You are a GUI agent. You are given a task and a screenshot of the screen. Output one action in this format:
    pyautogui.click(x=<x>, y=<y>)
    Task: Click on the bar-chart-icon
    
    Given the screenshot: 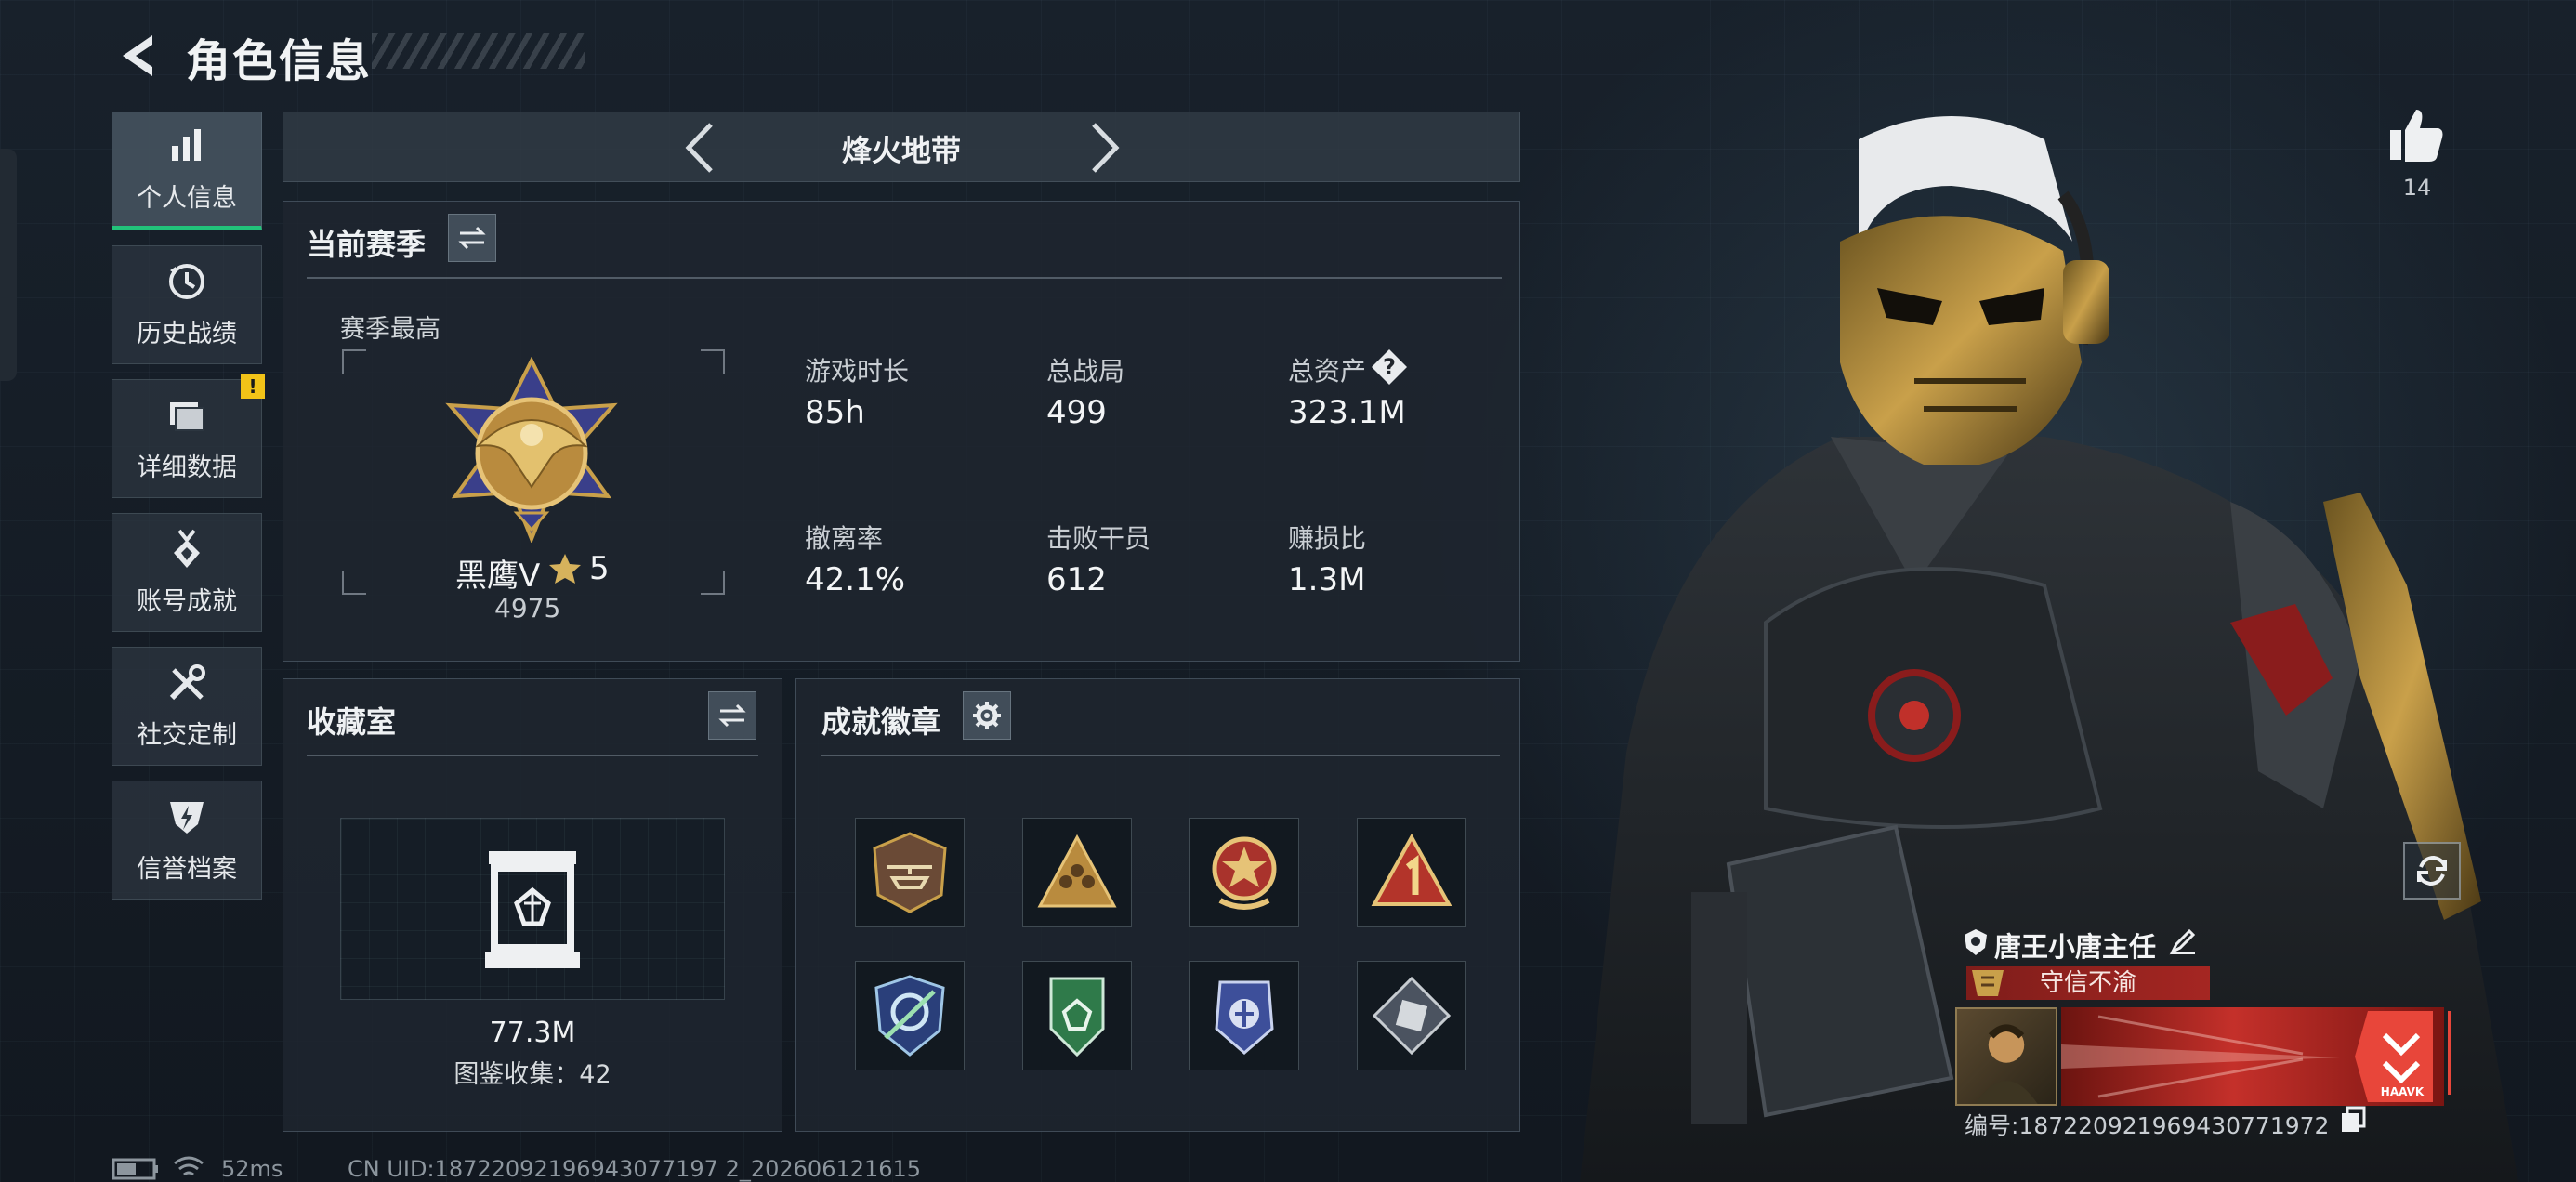 What is the action you would take?
    pyautogui.click(x=186, y=145)
    